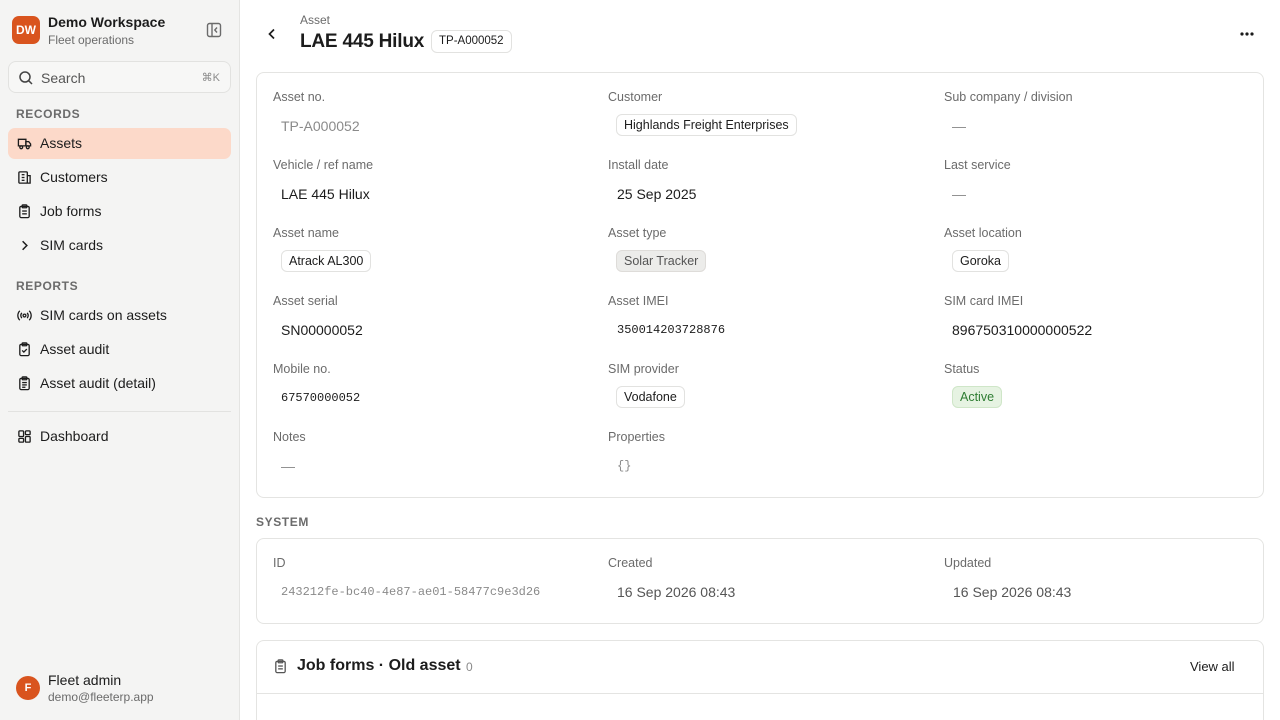 Image resolution: width=1280 pixels, height=720 pixels. What do you see at coordinates (282, 522) in the screenshot?
I see `system-heading: SYSTEM` at bounding box center [282, 522].